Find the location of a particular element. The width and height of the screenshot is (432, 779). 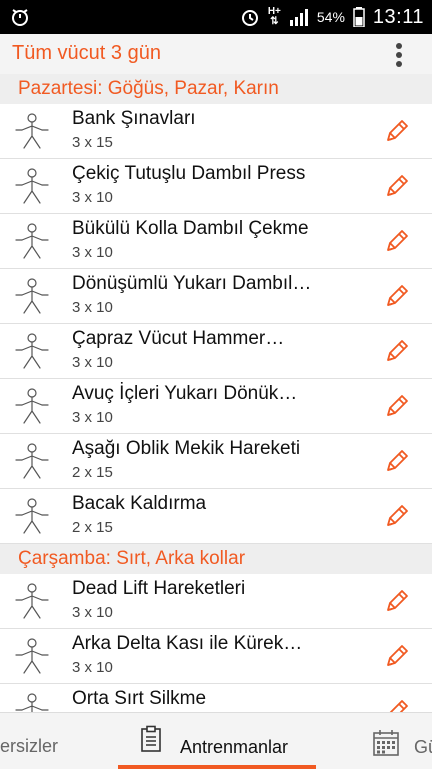

exercise-row: Dönüşümlü Yukarı Dambıl… 3 x 10 is located at coordinates (216, 296).